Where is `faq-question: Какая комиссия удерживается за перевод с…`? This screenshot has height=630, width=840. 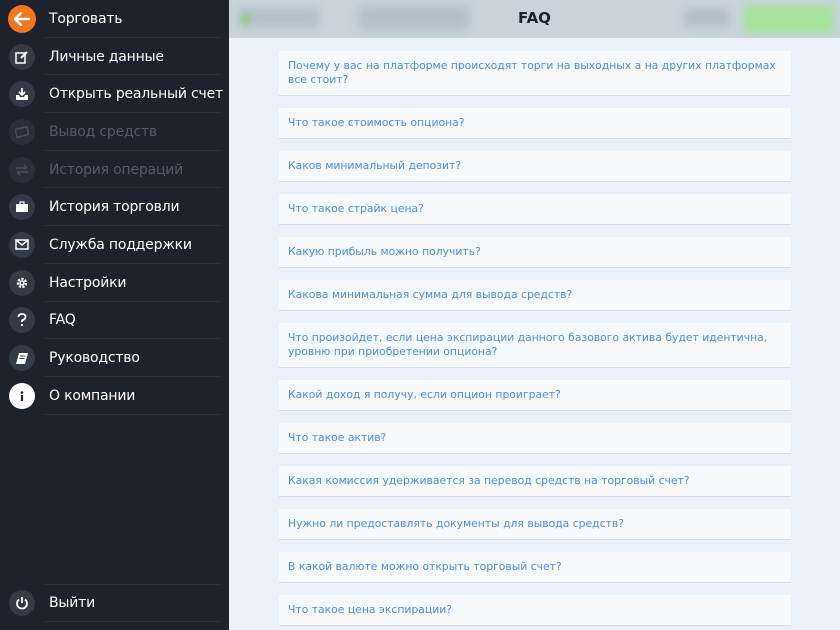
faq-question: Какая комиссия удерживается за перевод с… is located at coordinates (489, 480).